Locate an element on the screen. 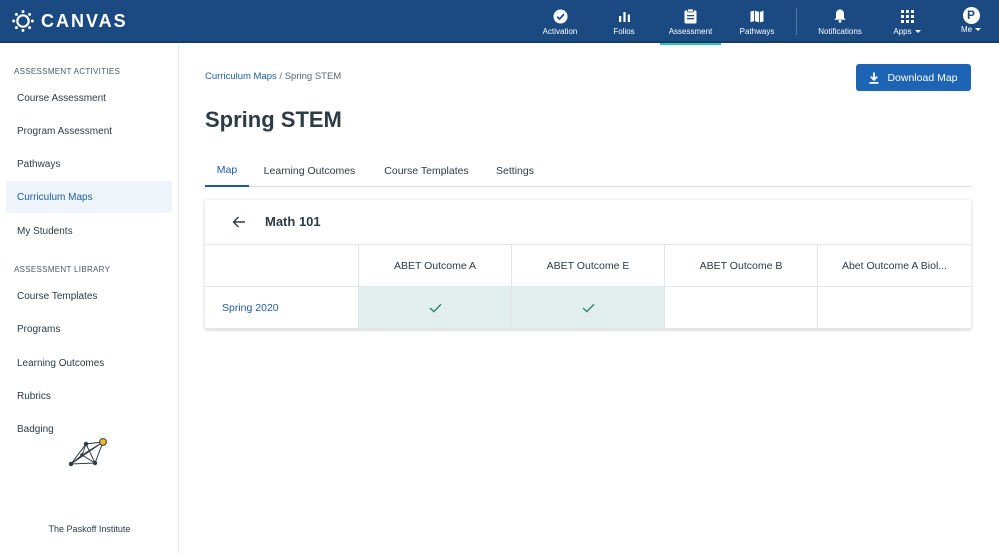  row-label-link: Spring 2020 is located at coordinates (282, 308).